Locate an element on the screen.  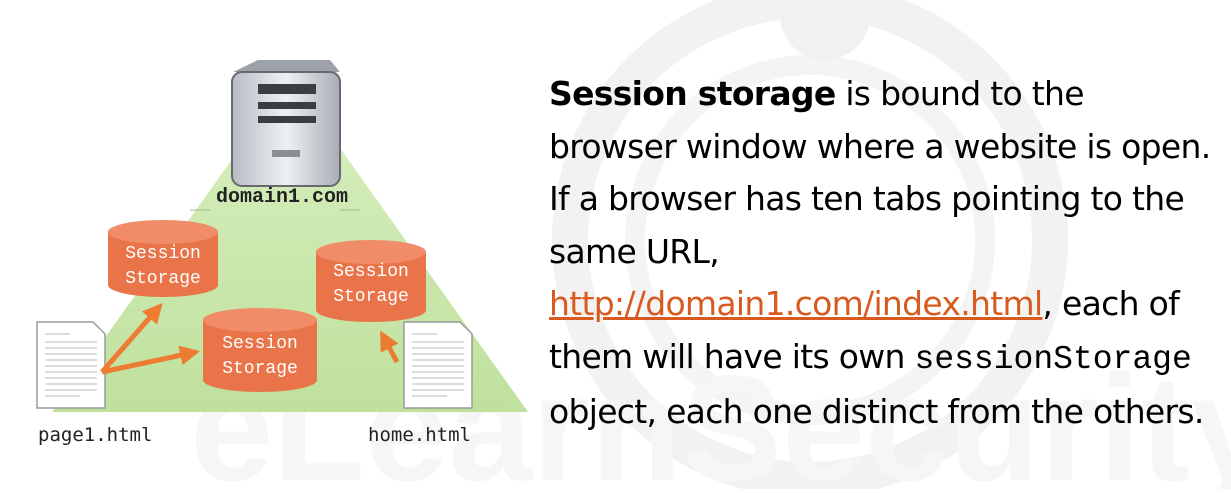
storage-left-line2: Storage is located at coordinates (163, 279).